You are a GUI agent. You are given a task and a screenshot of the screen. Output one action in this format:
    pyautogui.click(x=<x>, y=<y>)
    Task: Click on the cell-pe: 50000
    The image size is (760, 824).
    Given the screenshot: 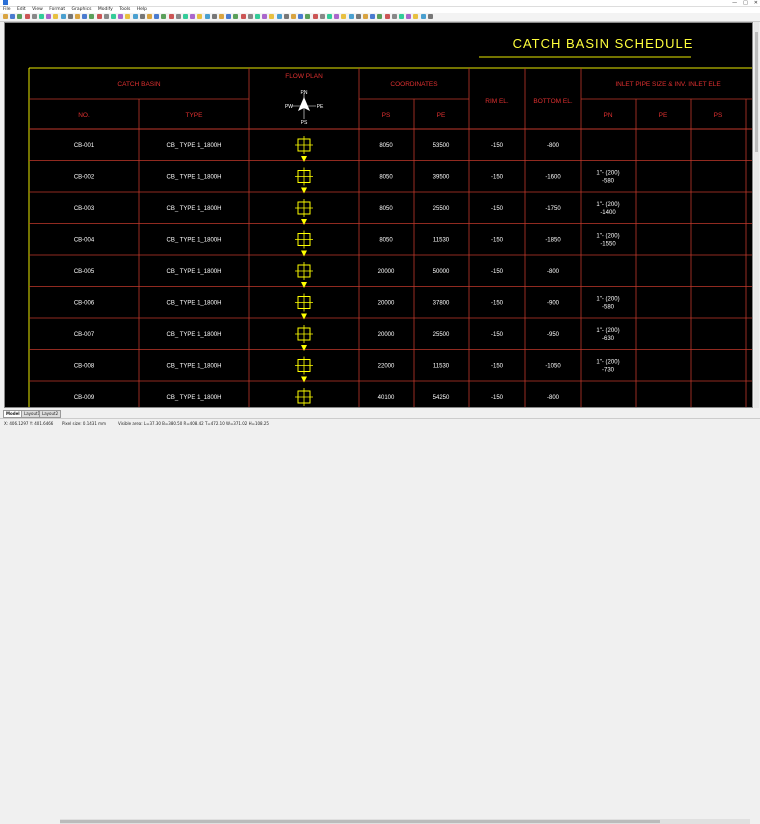 What is the action you would take?
    pyautogui.click(x=441, y=272)
    